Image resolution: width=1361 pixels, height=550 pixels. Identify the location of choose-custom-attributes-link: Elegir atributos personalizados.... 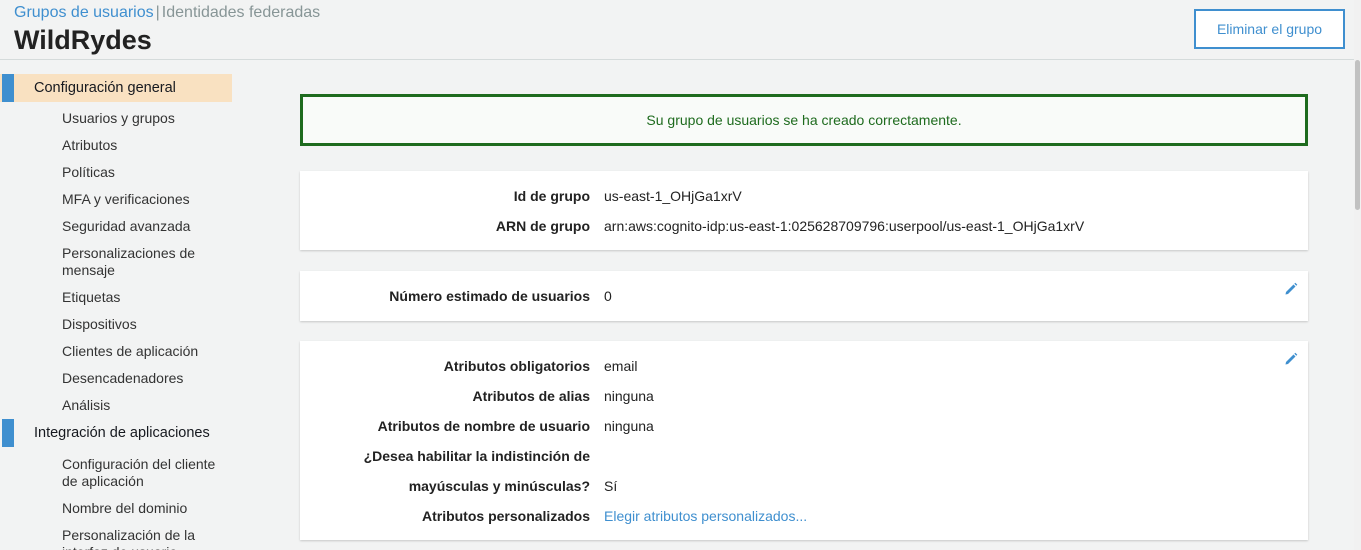
(705, 516).